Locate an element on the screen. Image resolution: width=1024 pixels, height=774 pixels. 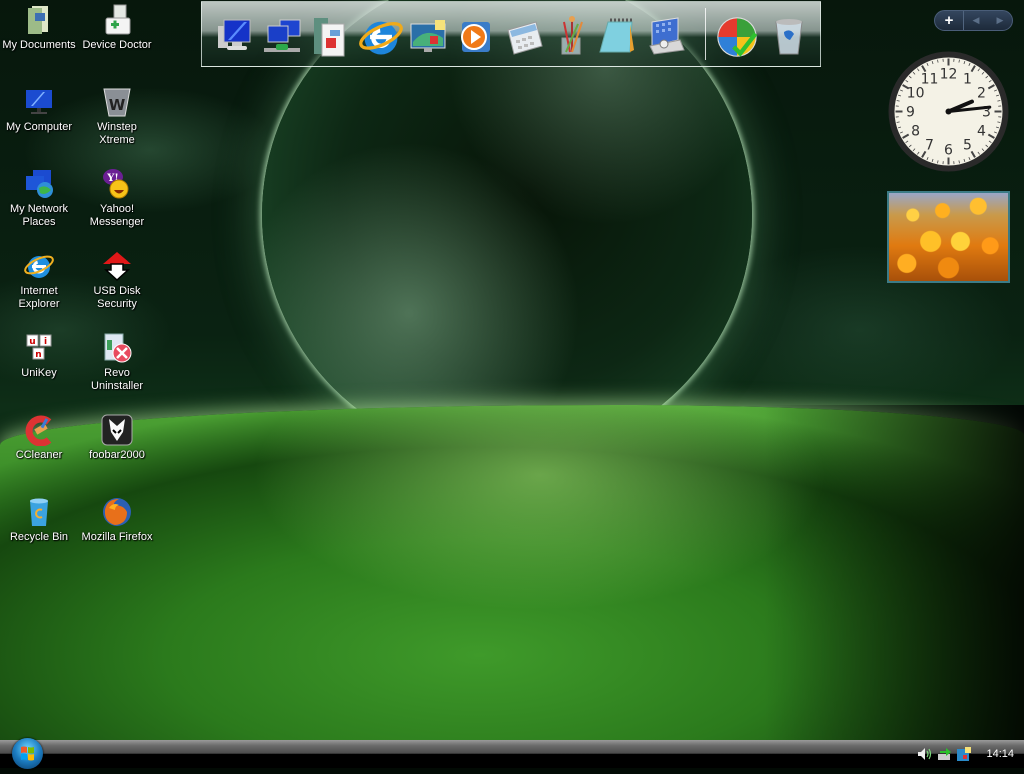
foobar2000-icon is located at coordinates (117, 430).